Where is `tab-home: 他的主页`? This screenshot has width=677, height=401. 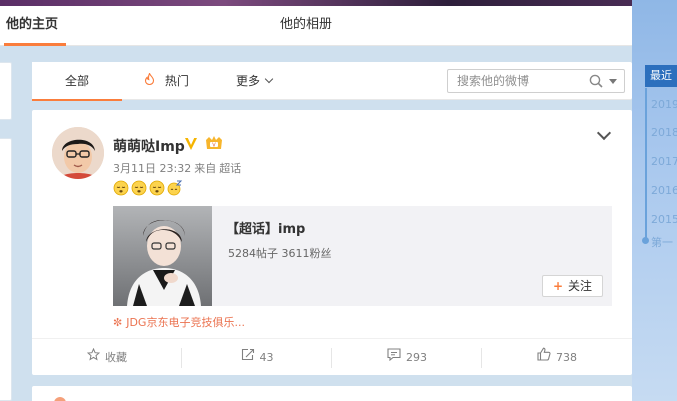
tab-home: 他的主页 is located at coordinates (35, 26).